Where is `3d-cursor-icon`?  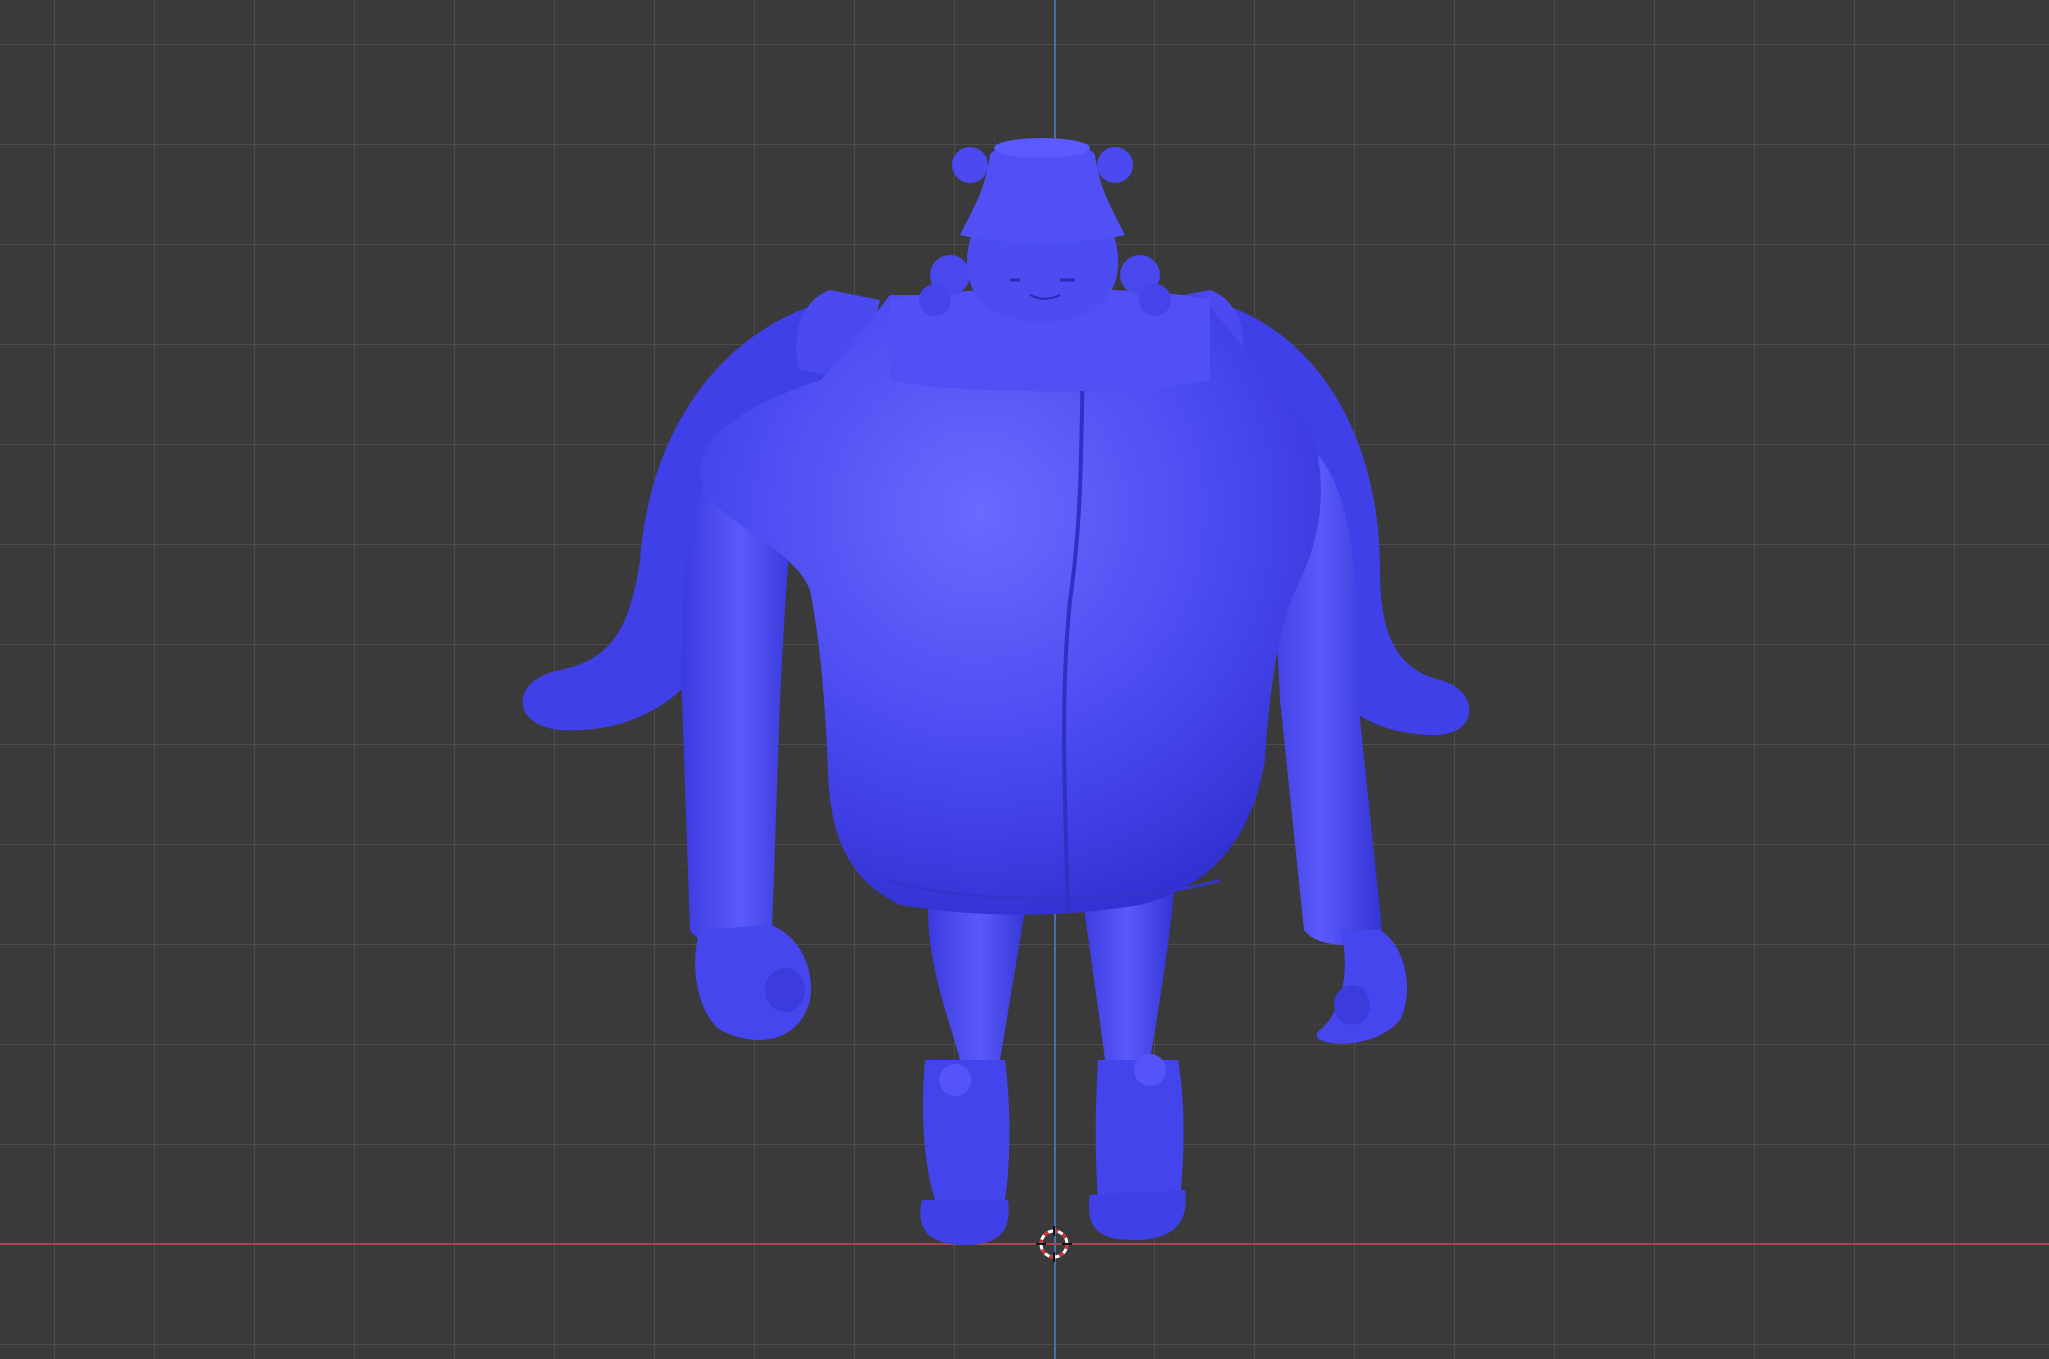
3d-cursor-icon is located at coordinates (1054, 1244).